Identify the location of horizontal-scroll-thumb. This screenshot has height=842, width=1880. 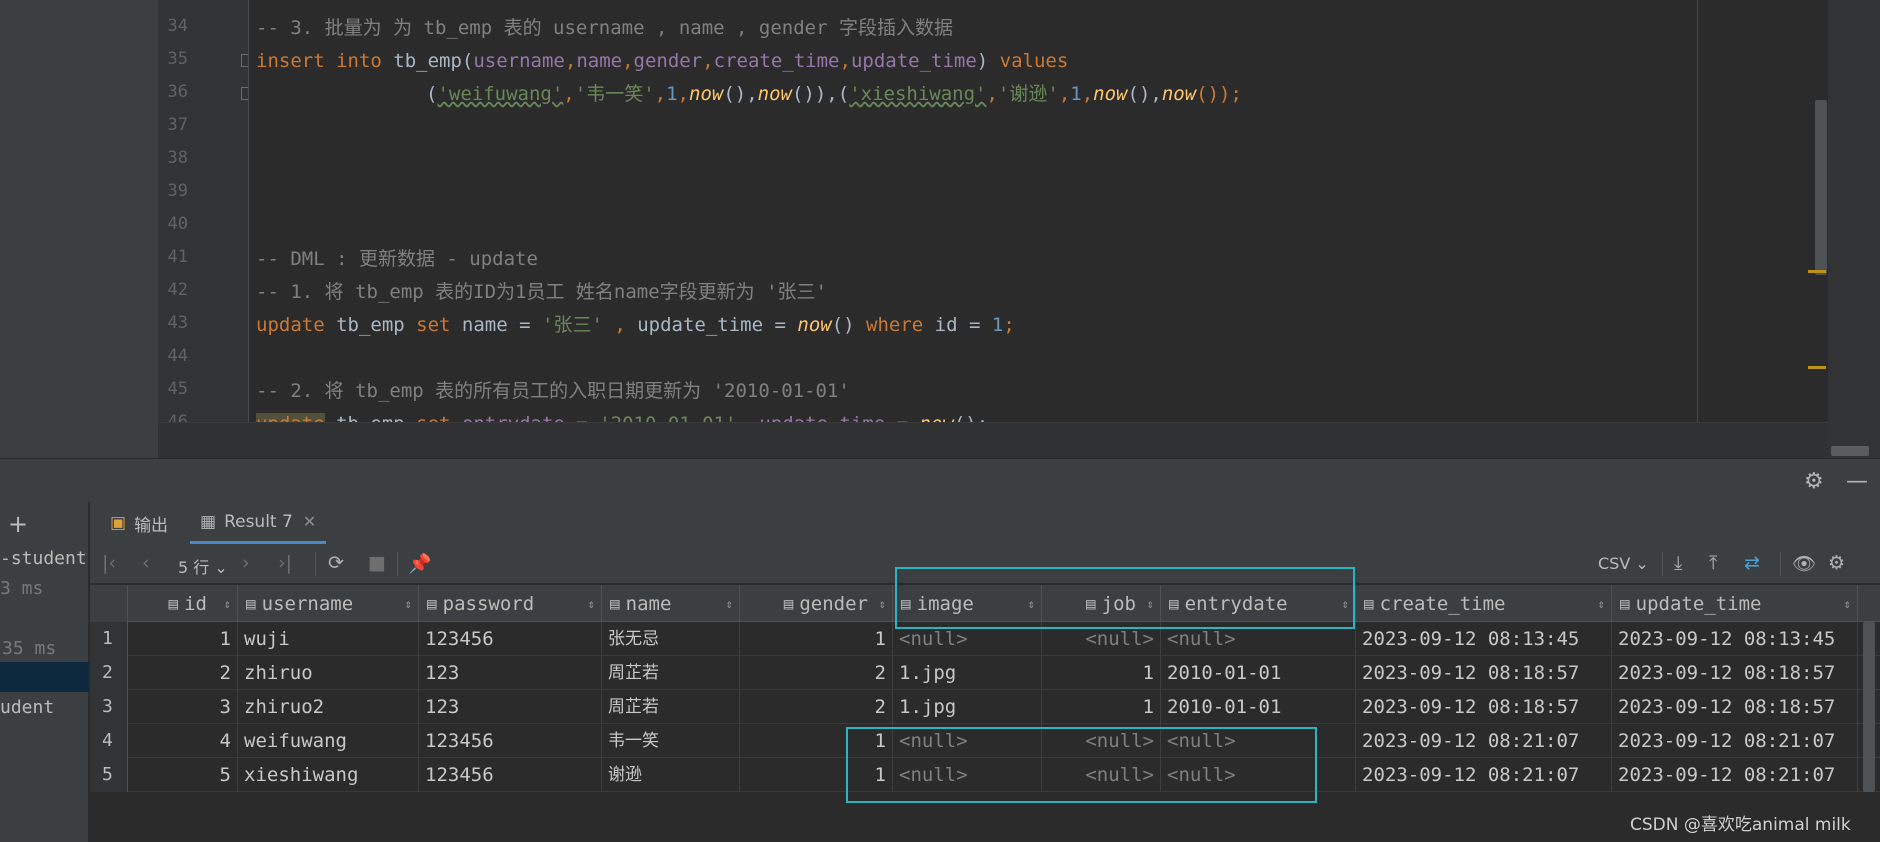
(1850, 451).